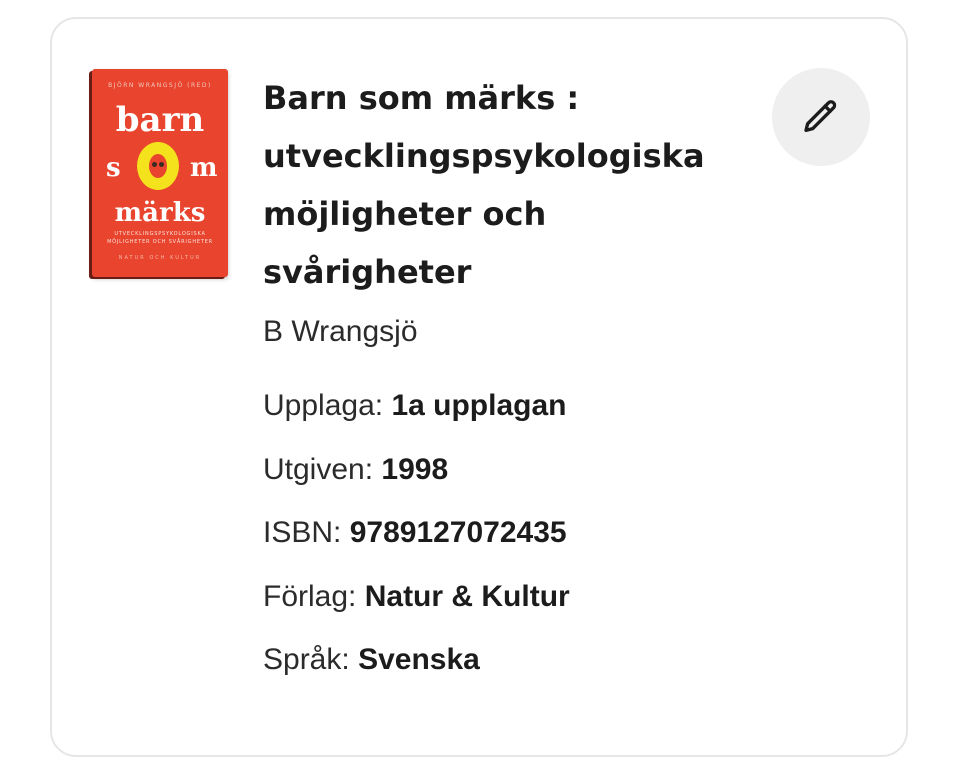  Describe the element at coordinates (318, 469) in the screenshot. I see `detail-label: Utgiven:` at that location.